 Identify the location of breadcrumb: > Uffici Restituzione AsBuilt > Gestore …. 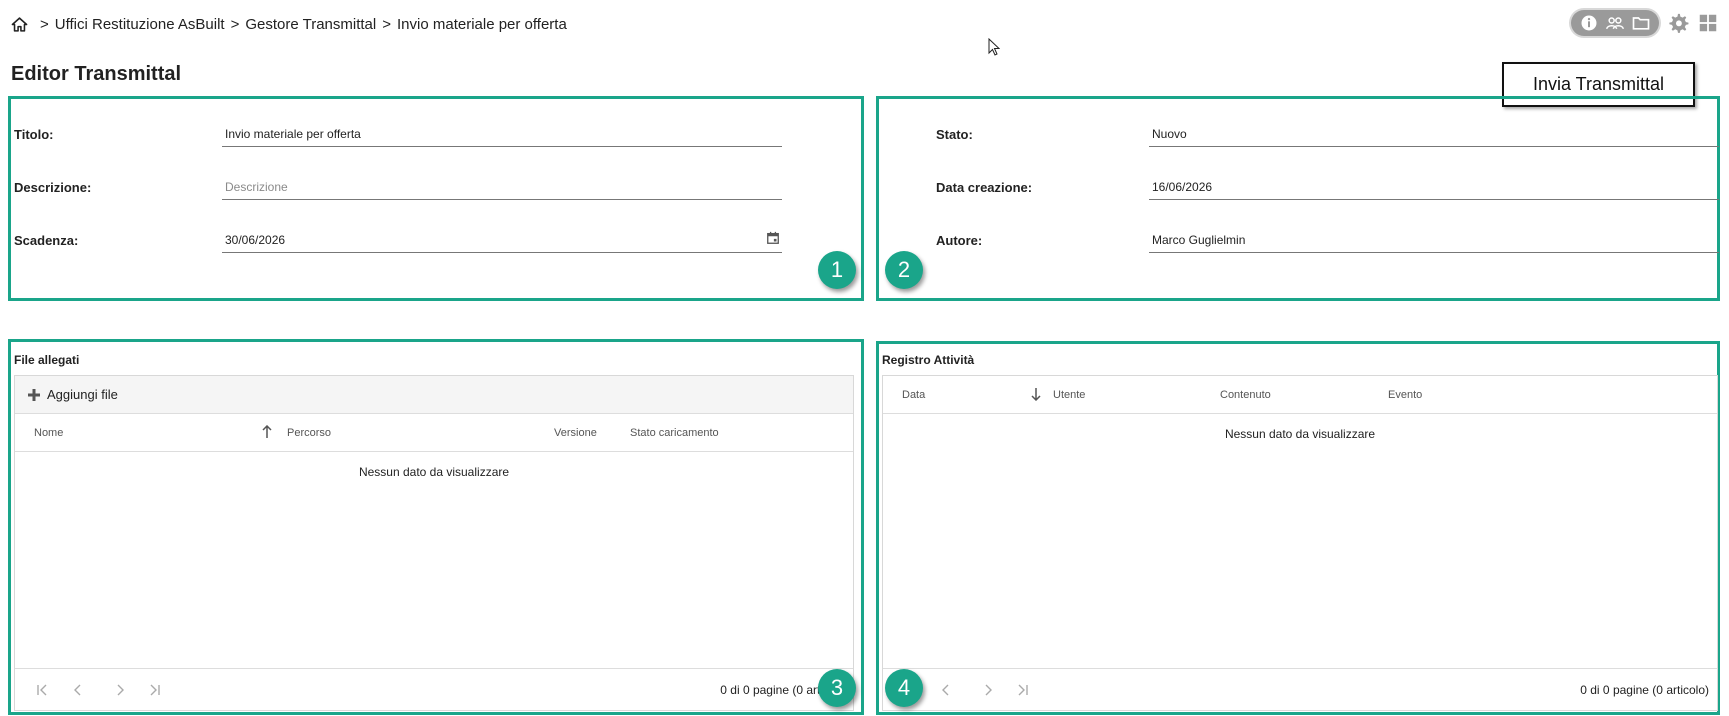
(289, 24).